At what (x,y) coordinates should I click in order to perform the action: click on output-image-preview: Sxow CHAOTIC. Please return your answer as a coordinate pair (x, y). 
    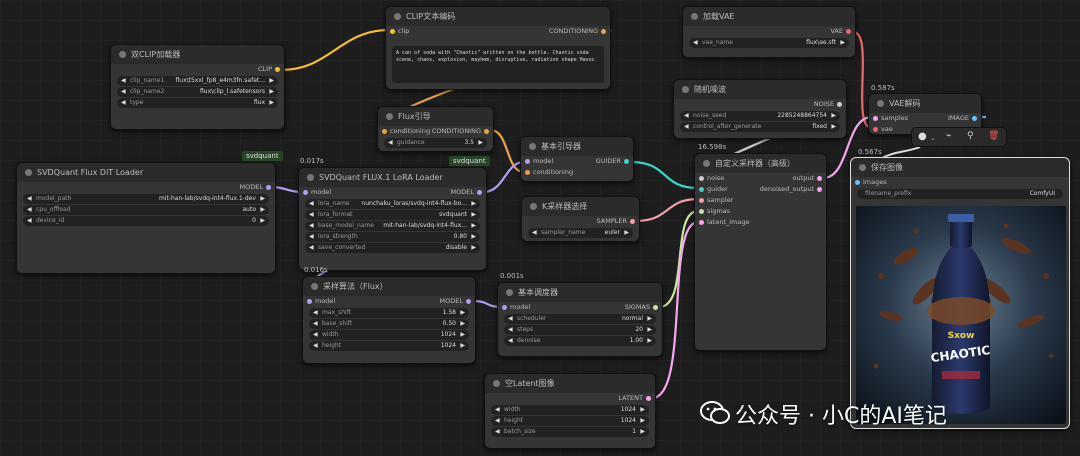
    Looking at the image, I should click on (961, 315).